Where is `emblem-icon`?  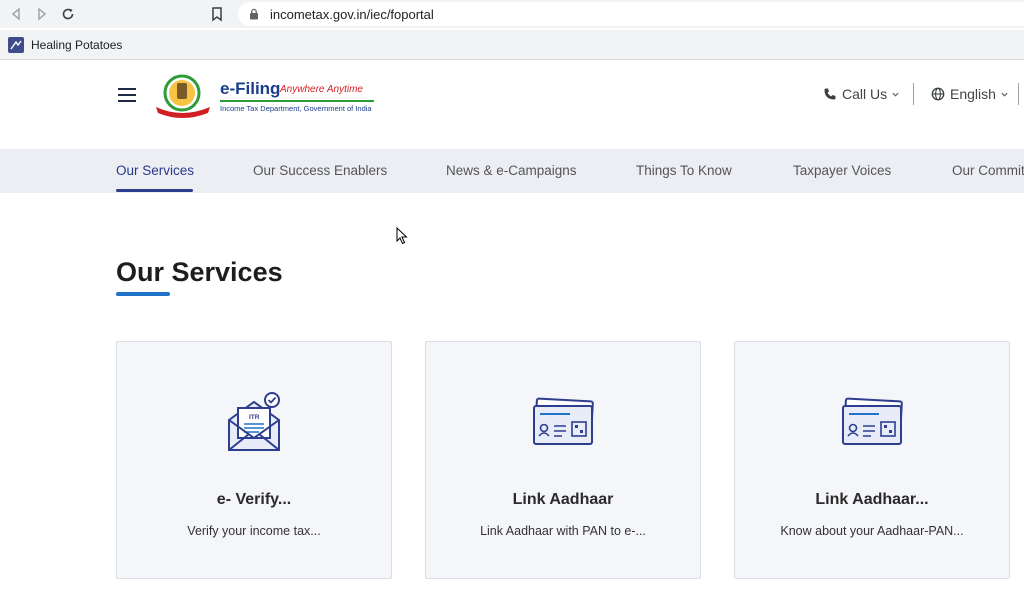
emblem-icon is located at coordinates (183, 96).